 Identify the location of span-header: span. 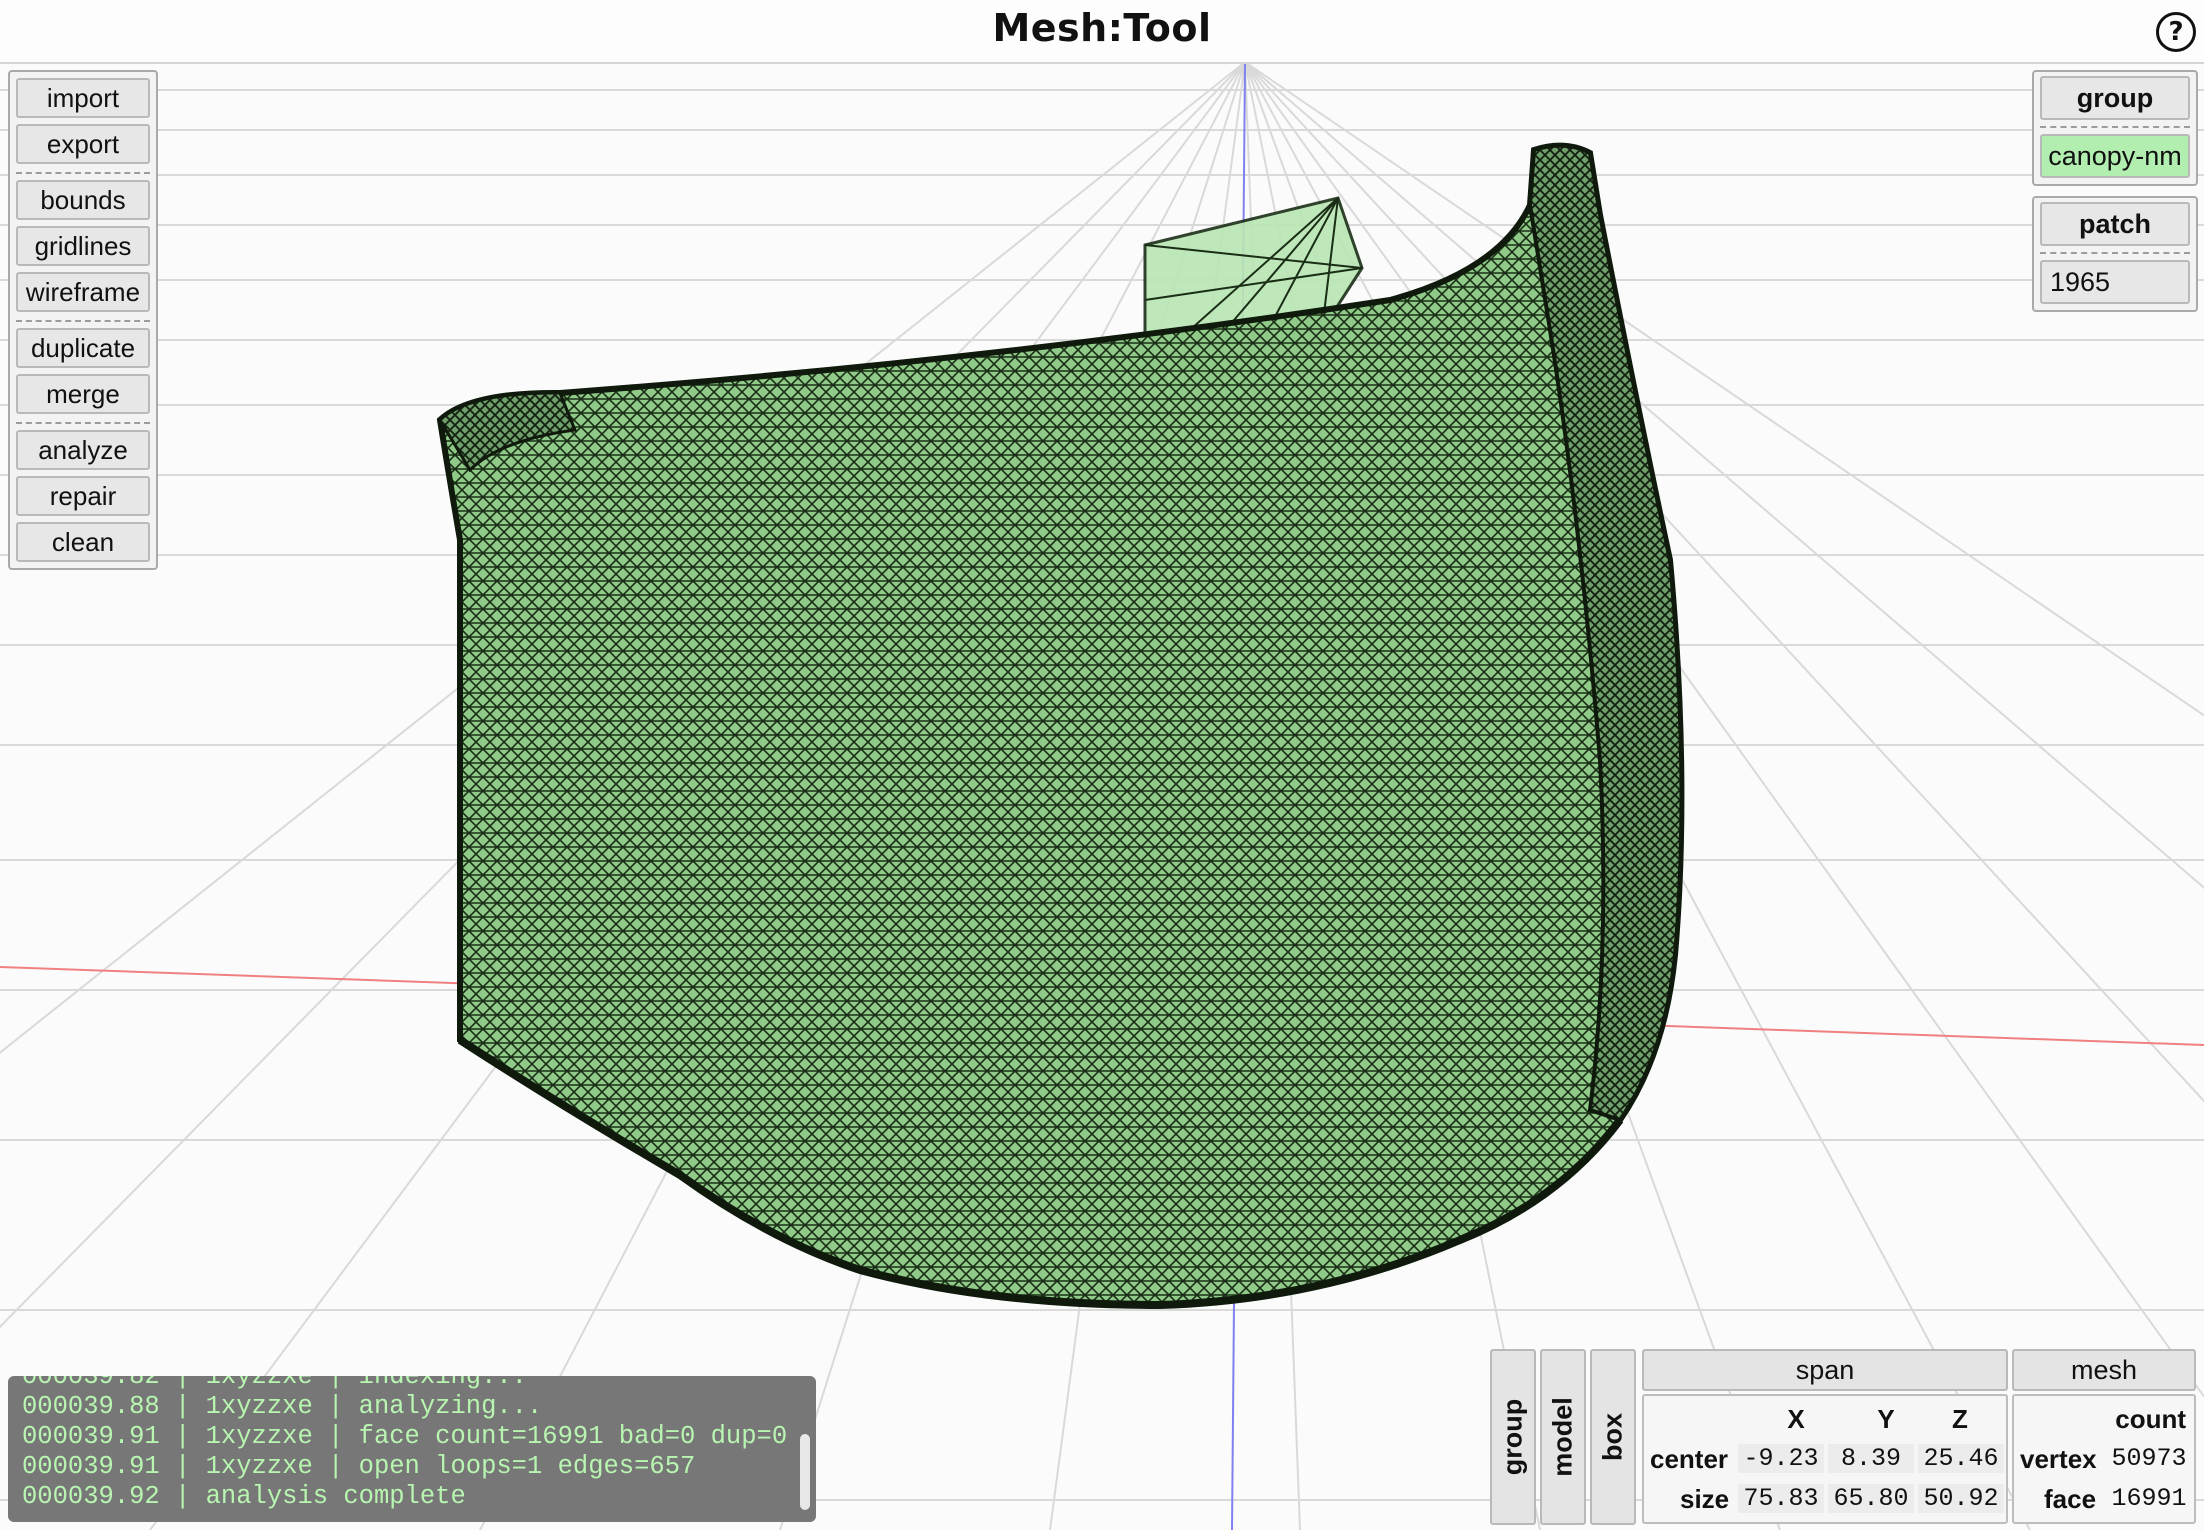
(1825, 1370).